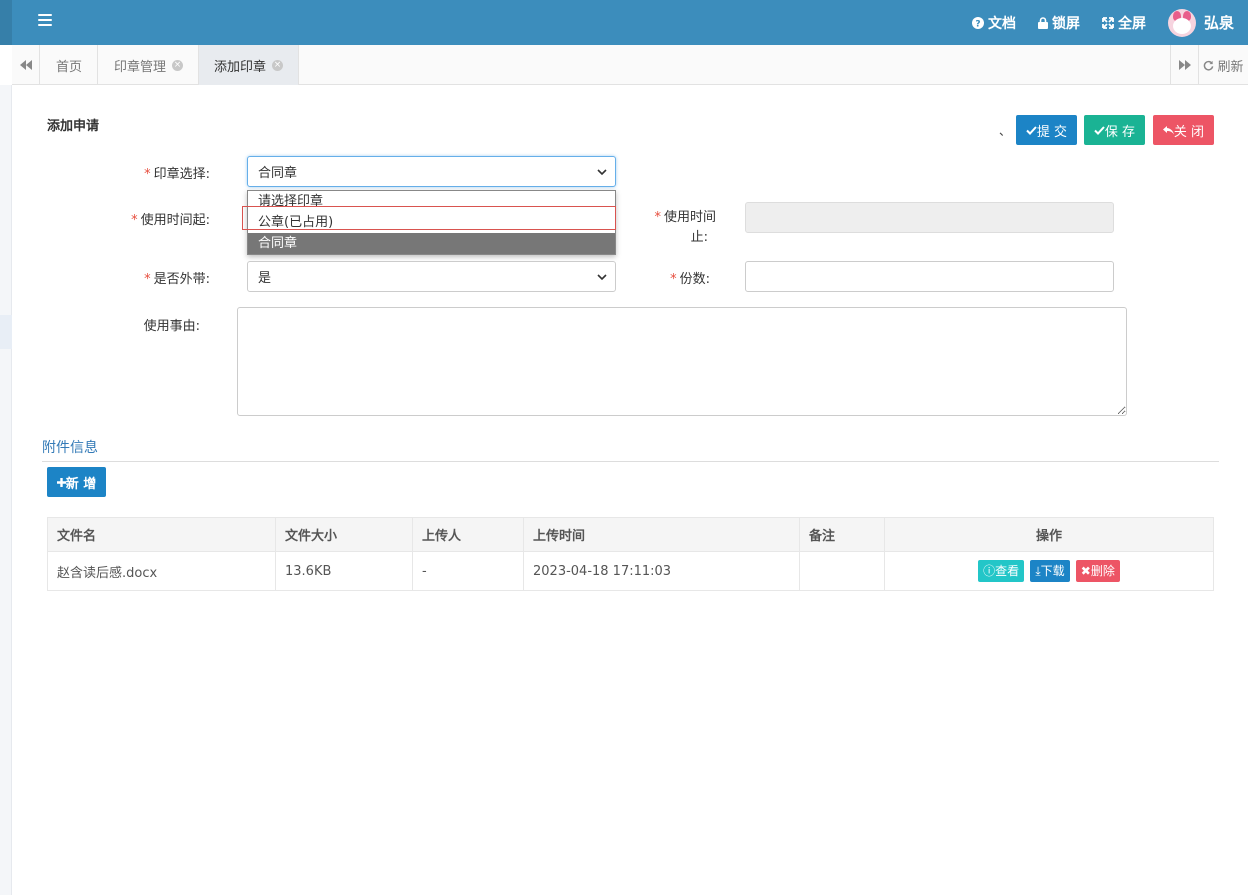 The height and width of the screenshot is (895, 1248). Describe the element at coordinates (278, 173) in the screenshot. I see `seal-select-value: 合同章` at that location.